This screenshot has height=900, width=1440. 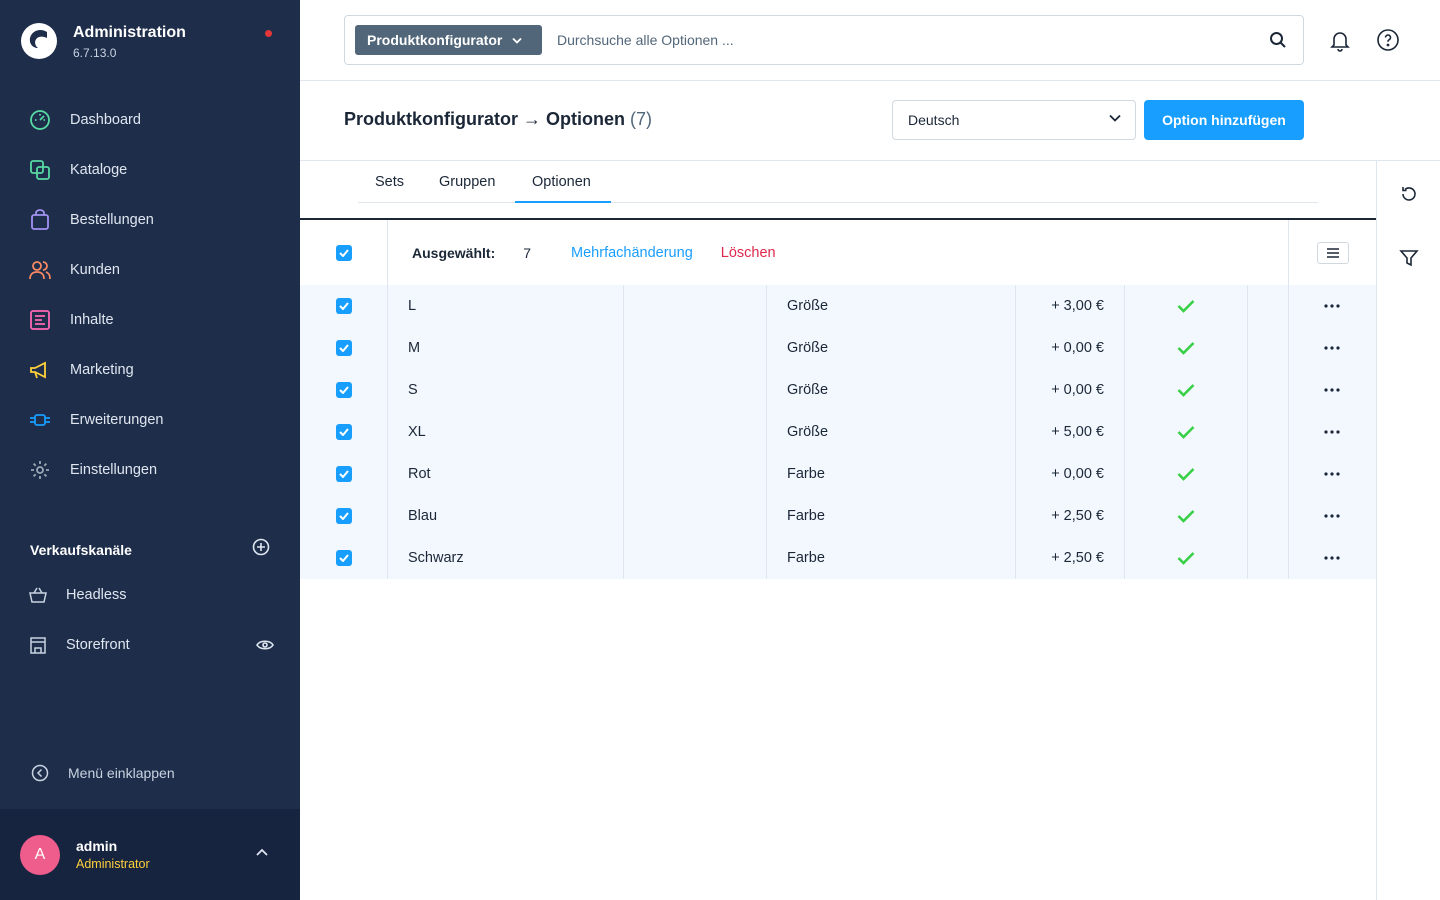 What do you see at coordinates (1014, 120) in the screenshot?
I see `language-select: Deutsch` at bounding box center [1014, 120].